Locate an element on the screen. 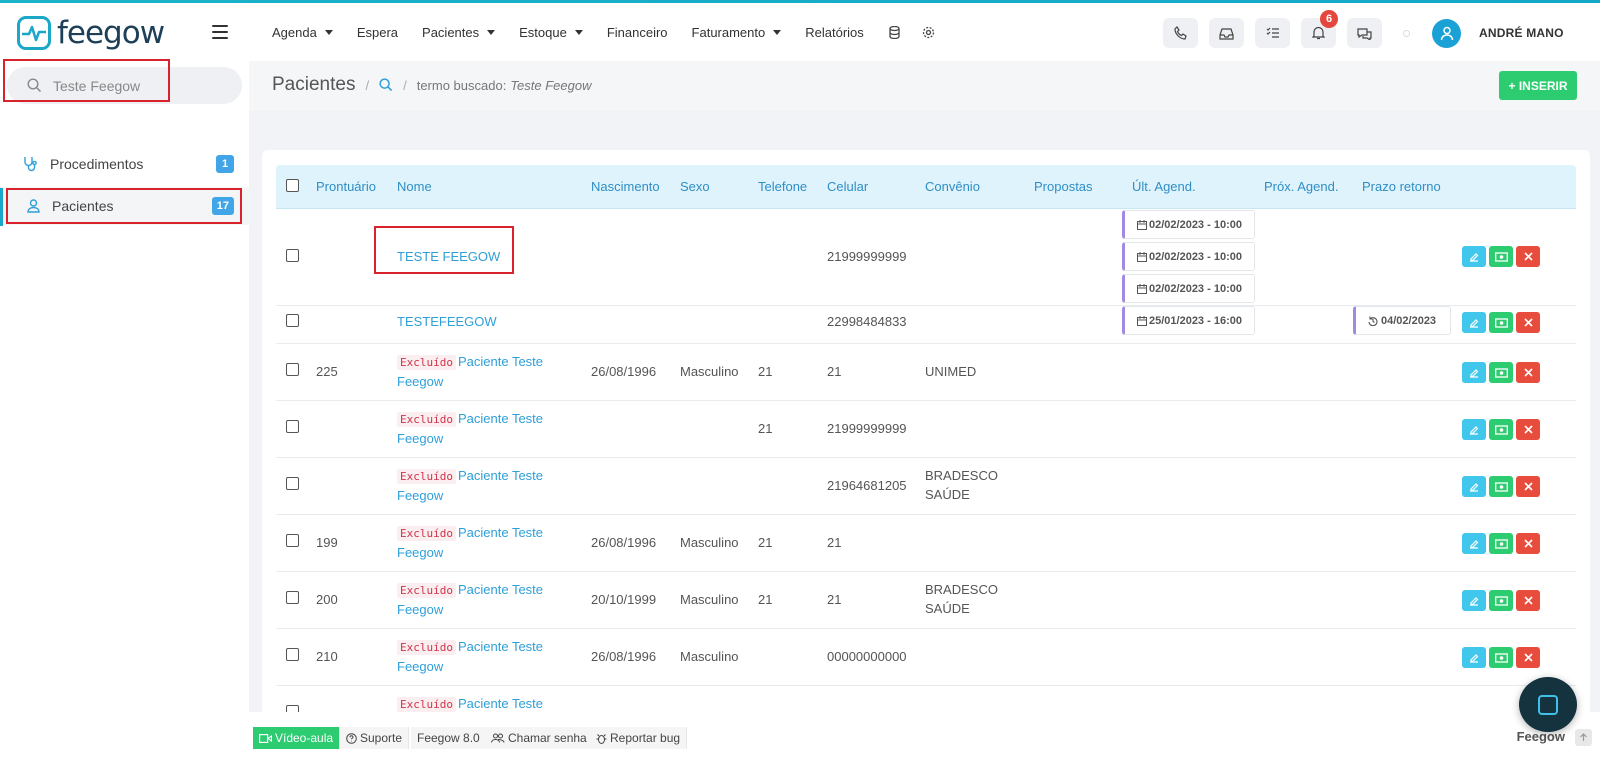 The height and width of the screenshot is (757, 1600). notifications-button: 6 is located at coordinates (1319, 29).